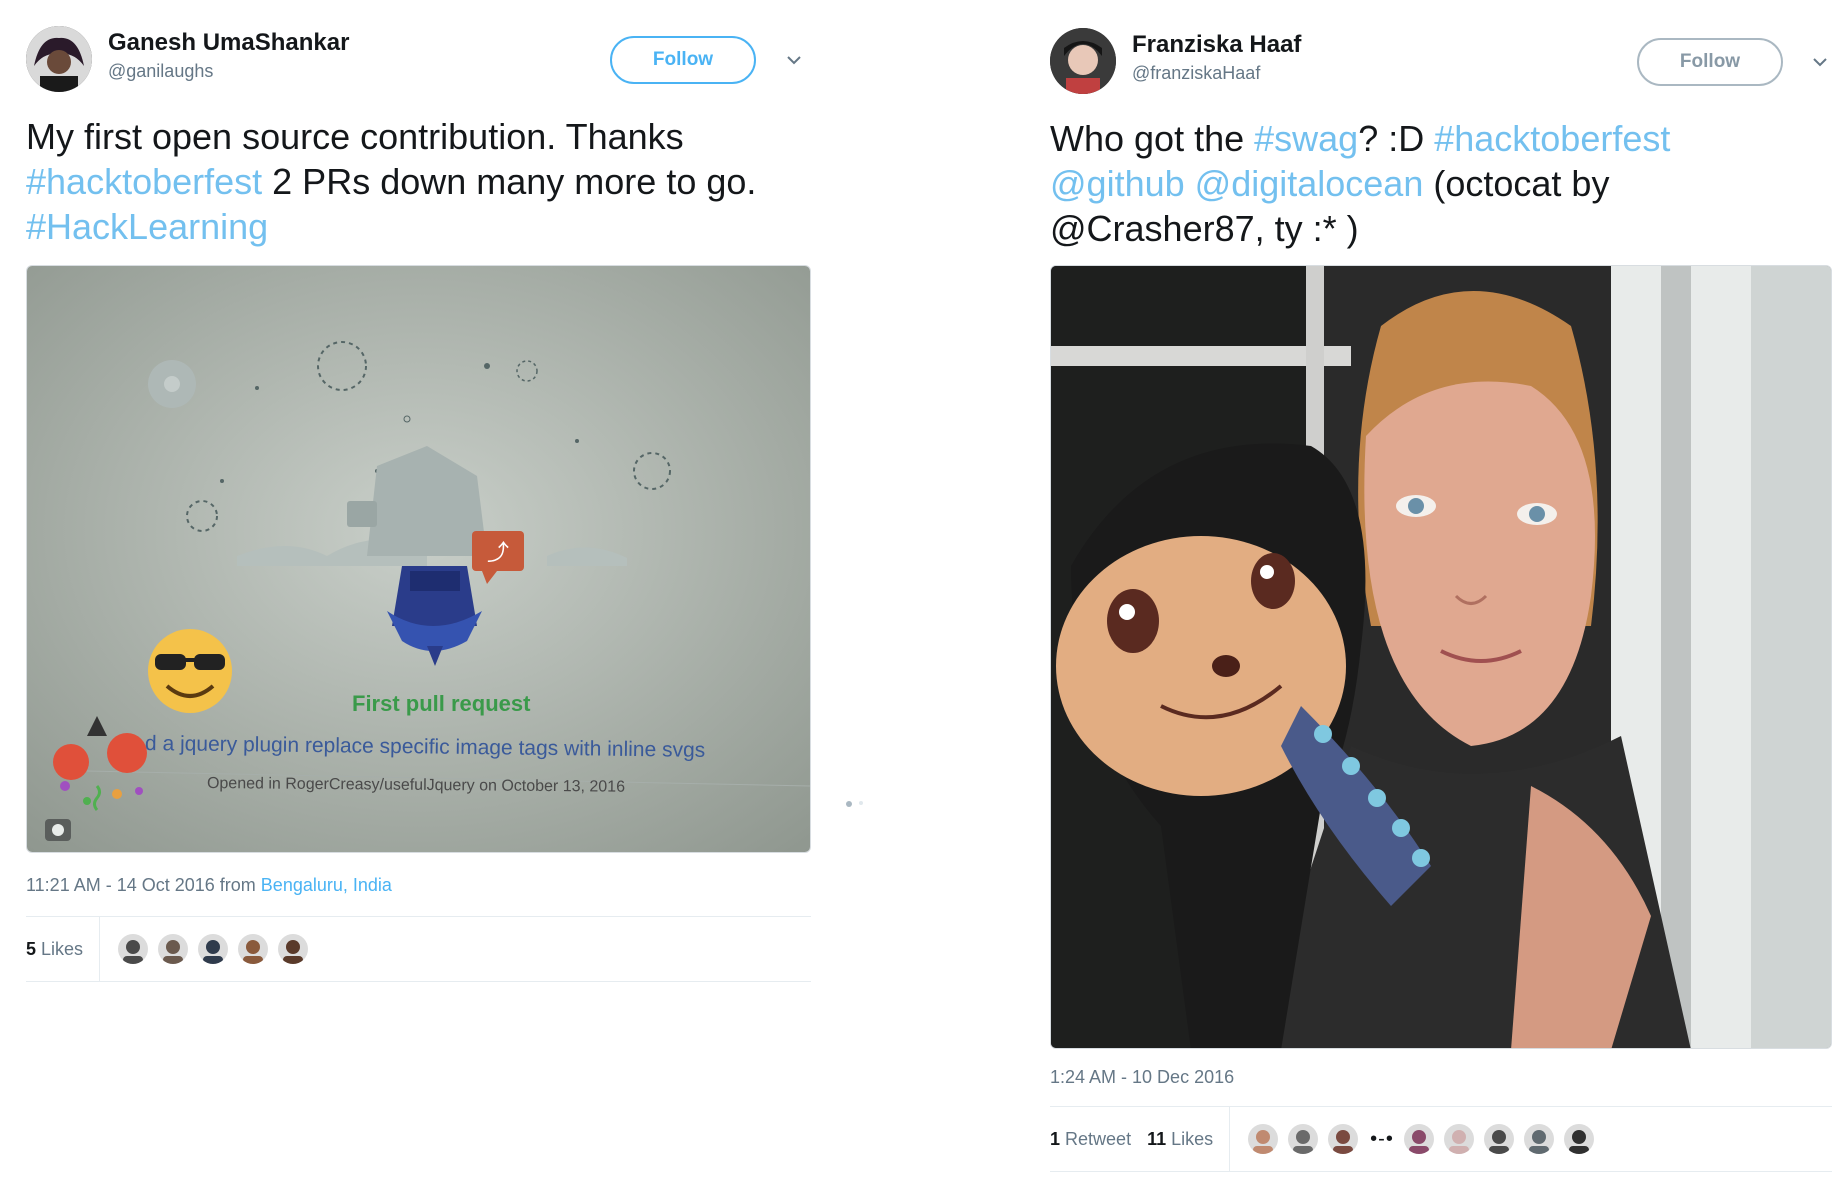 The height and width of the screenshot is (1189, 1847). Describe the element at coordinates (1441, 1077) in the screenshot. I see `tweet-timestamp: 1:24 AM - 10 Dec 2016` at that location.